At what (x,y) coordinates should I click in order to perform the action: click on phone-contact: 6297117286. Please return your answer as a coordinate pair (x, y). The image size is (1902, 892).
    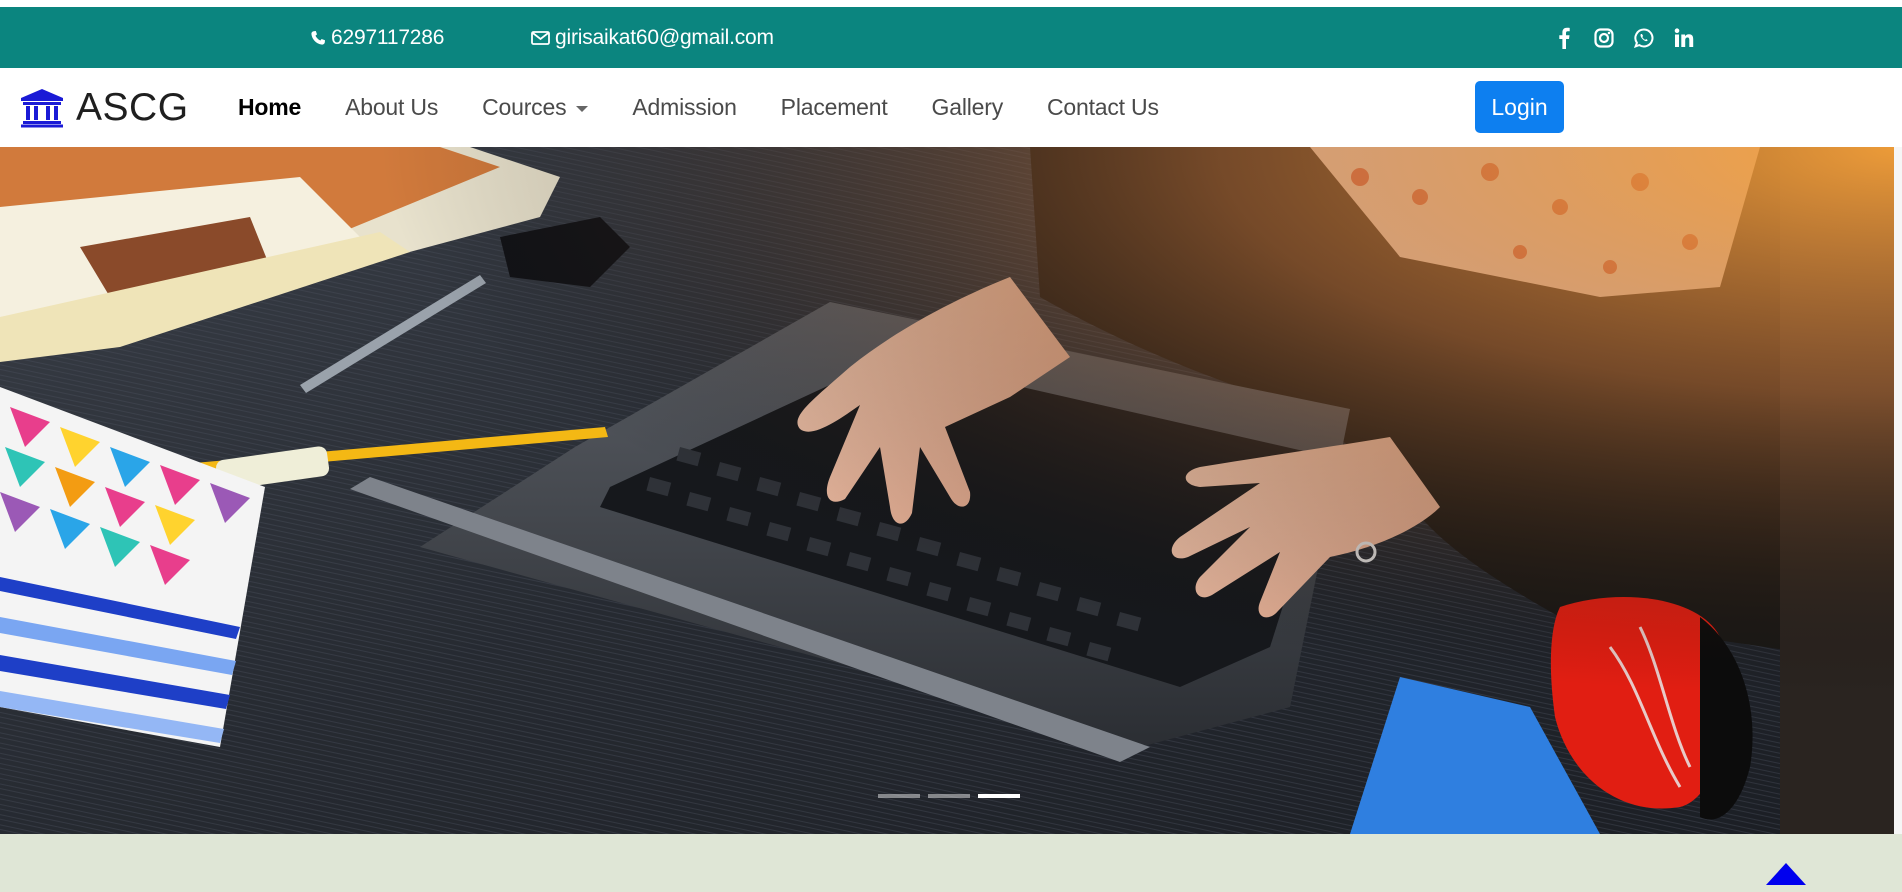
    Looking at the image, I should click on (377, 37).